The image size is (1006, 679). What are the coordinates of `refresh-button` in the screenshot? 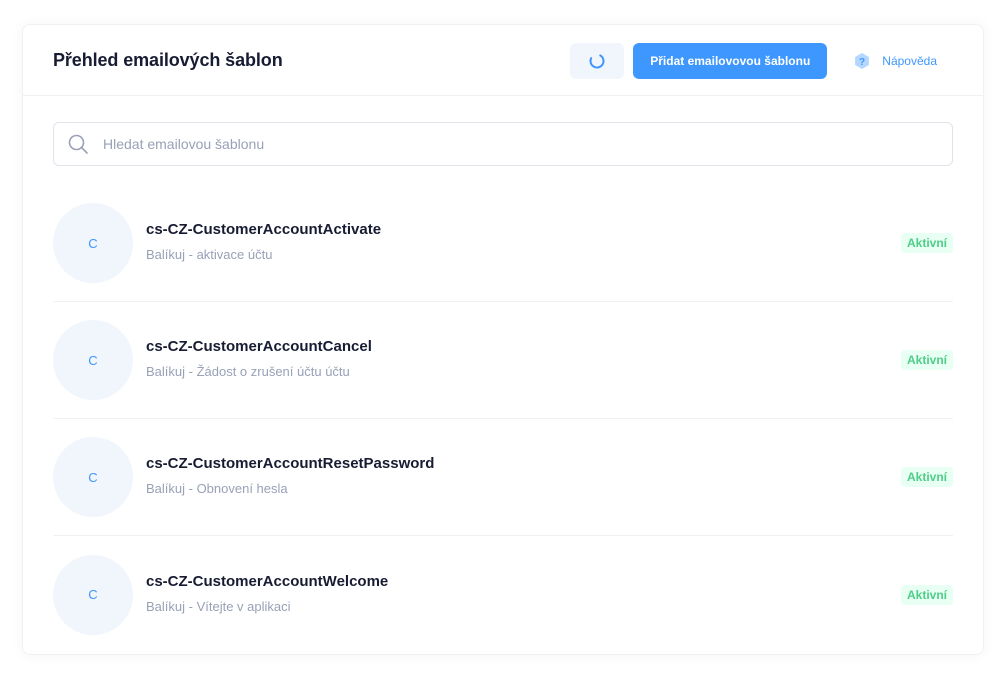 It's located at (597, 60).